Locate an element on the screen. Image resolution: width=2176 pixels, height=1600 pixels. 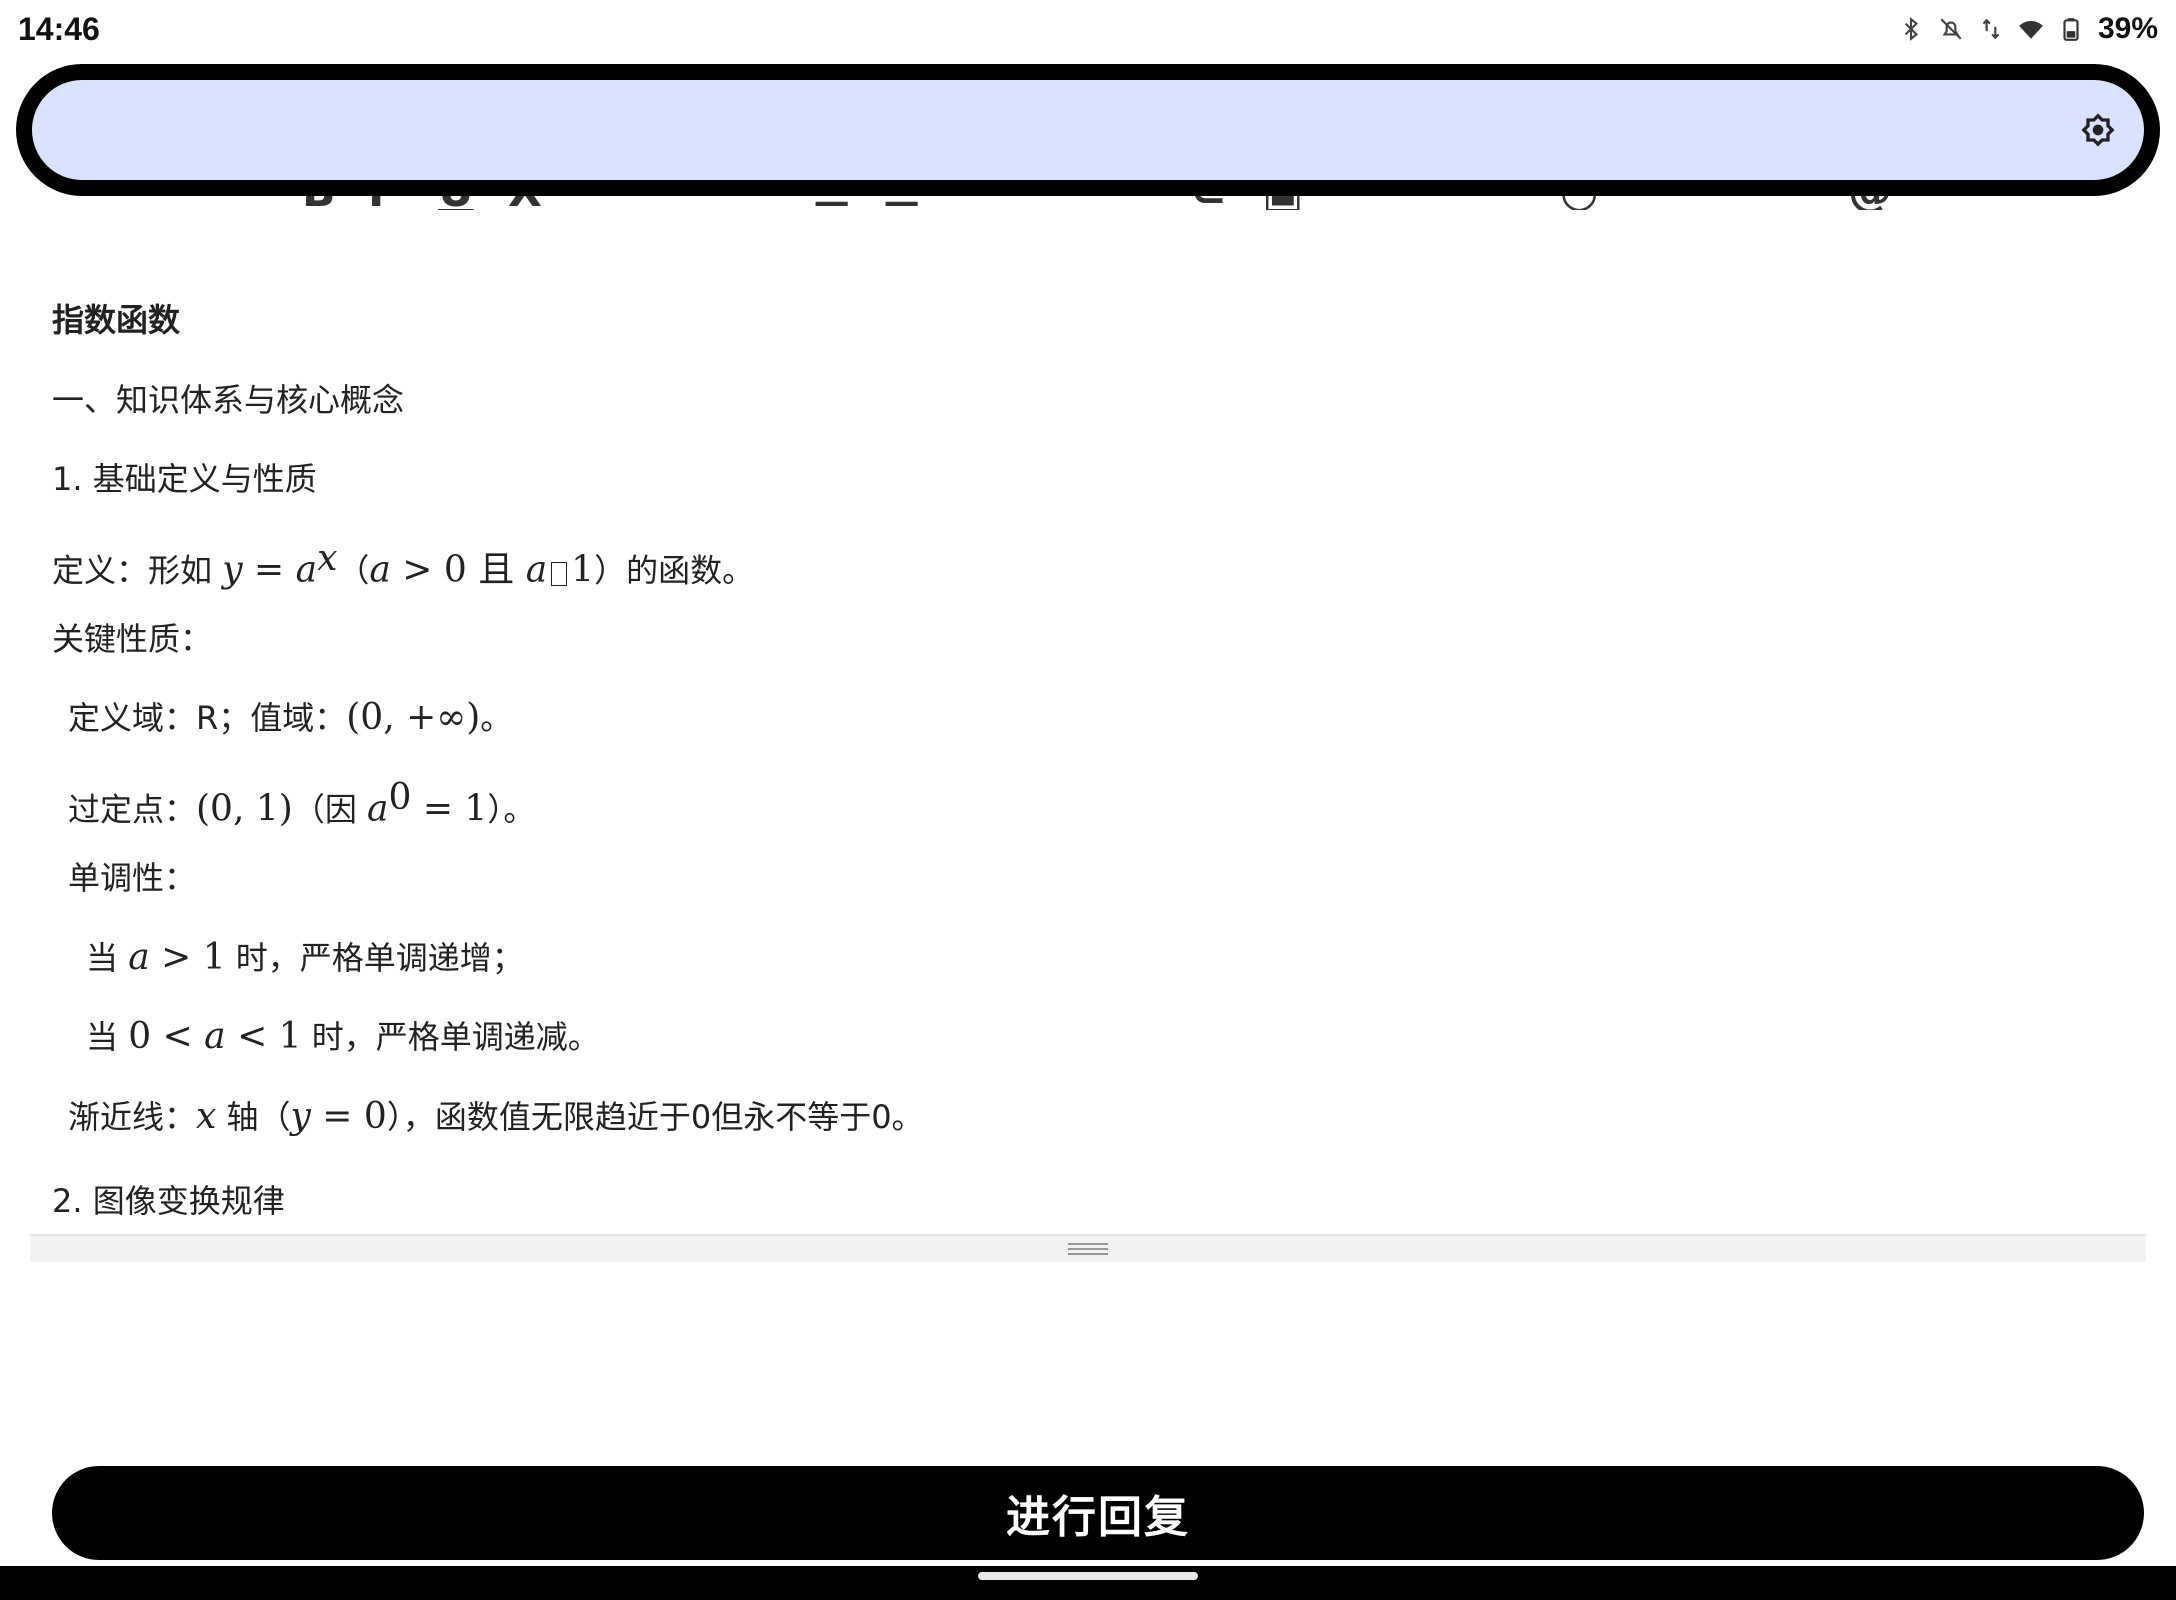
section-heading: 一、知识体系与核心概念 is located at coordinates (228, 400).